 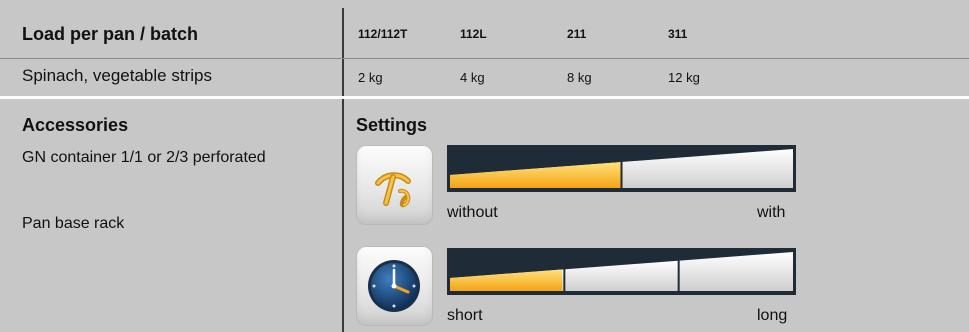 I want to click on time-level-bar, so click(x=621, y=271).